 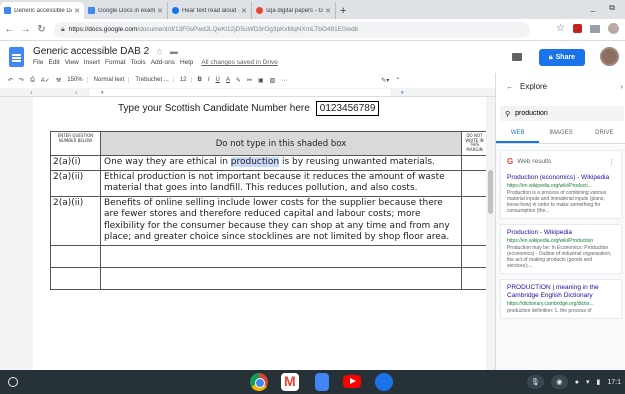 What do you see at coordinates (397, 80) in the screenshot?
I see `collapse-icon: ⌃` at bounding box center [397, 80].